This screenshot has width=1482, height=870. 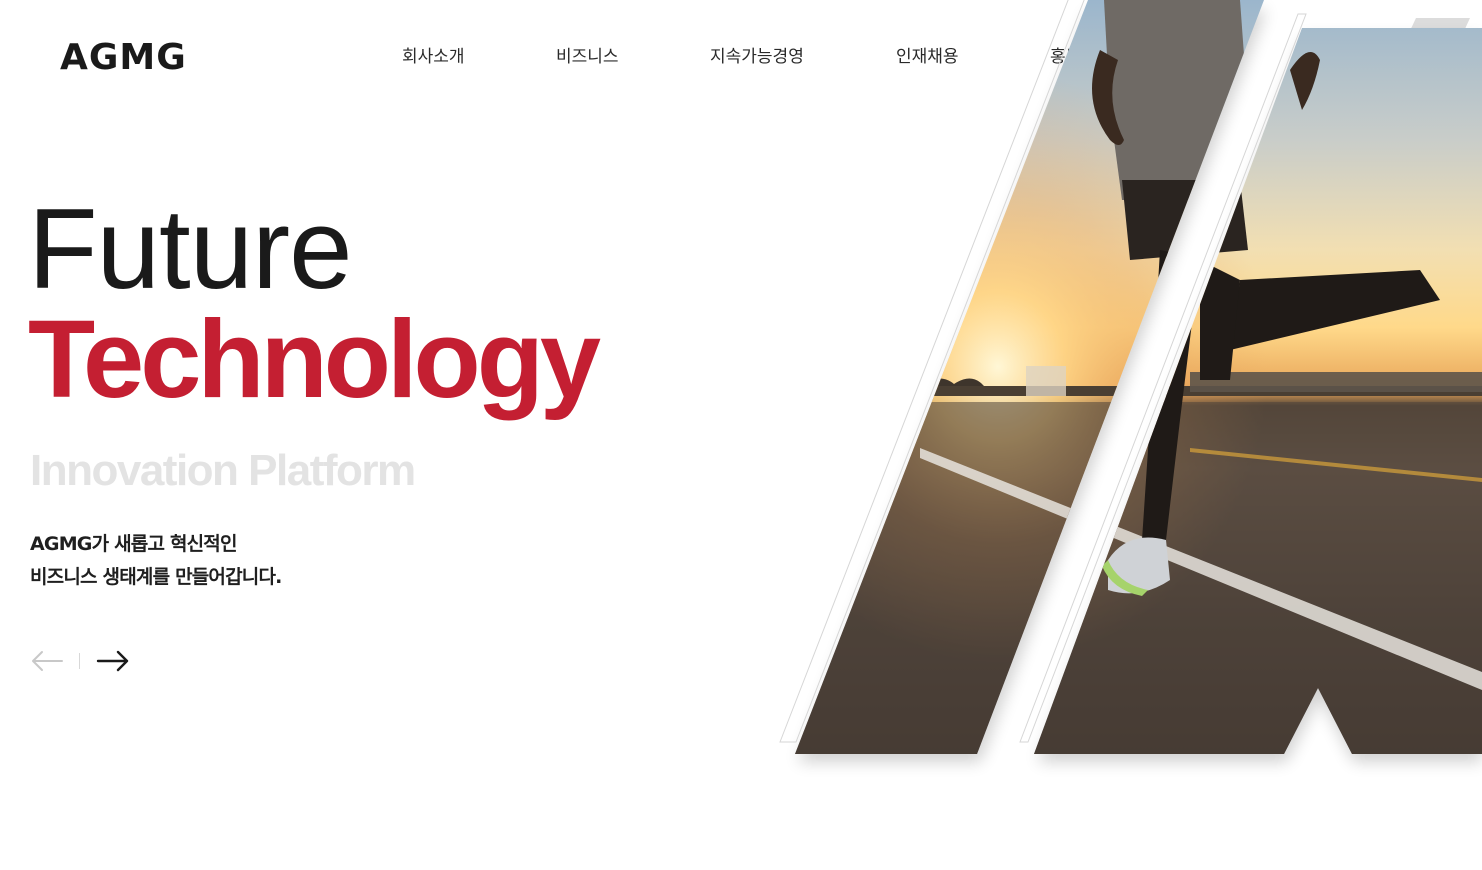 What do you see at coordinates (587, 54) in the screenshot?
I see `nav-item-business: 비즈니스` at bounding box center [587, 54].